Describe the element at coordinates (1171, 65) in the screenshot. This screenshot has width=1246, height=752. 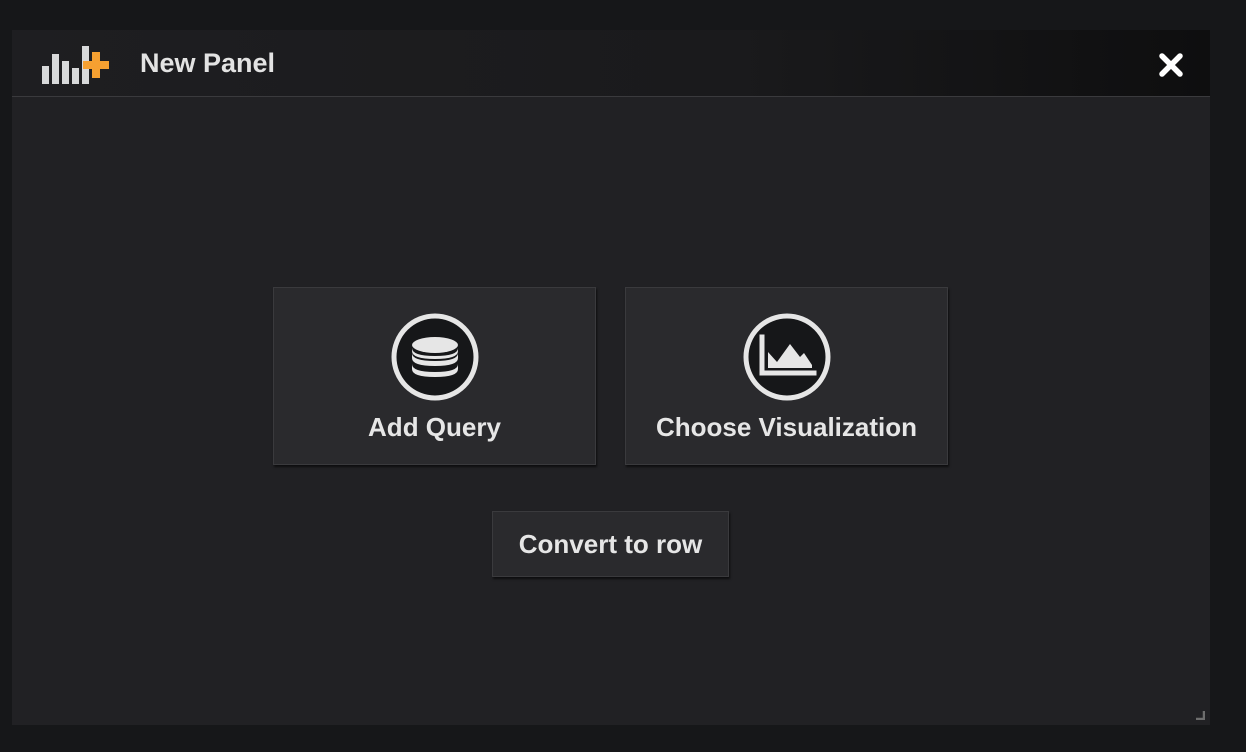
I see `close-icon` at that location.